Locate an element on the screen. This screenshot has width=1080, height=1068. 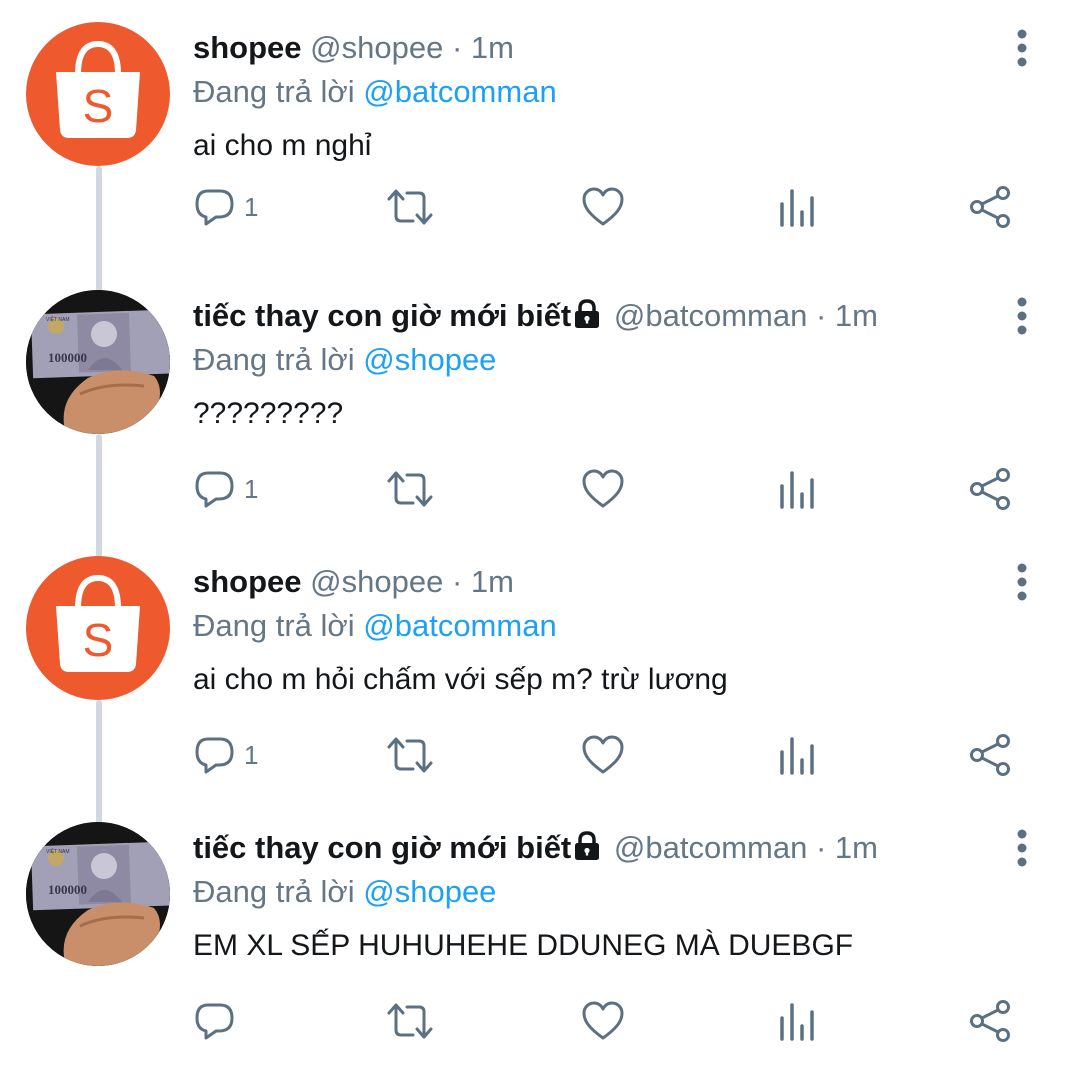
tweet-actions is located at coordinates (540, 1021).